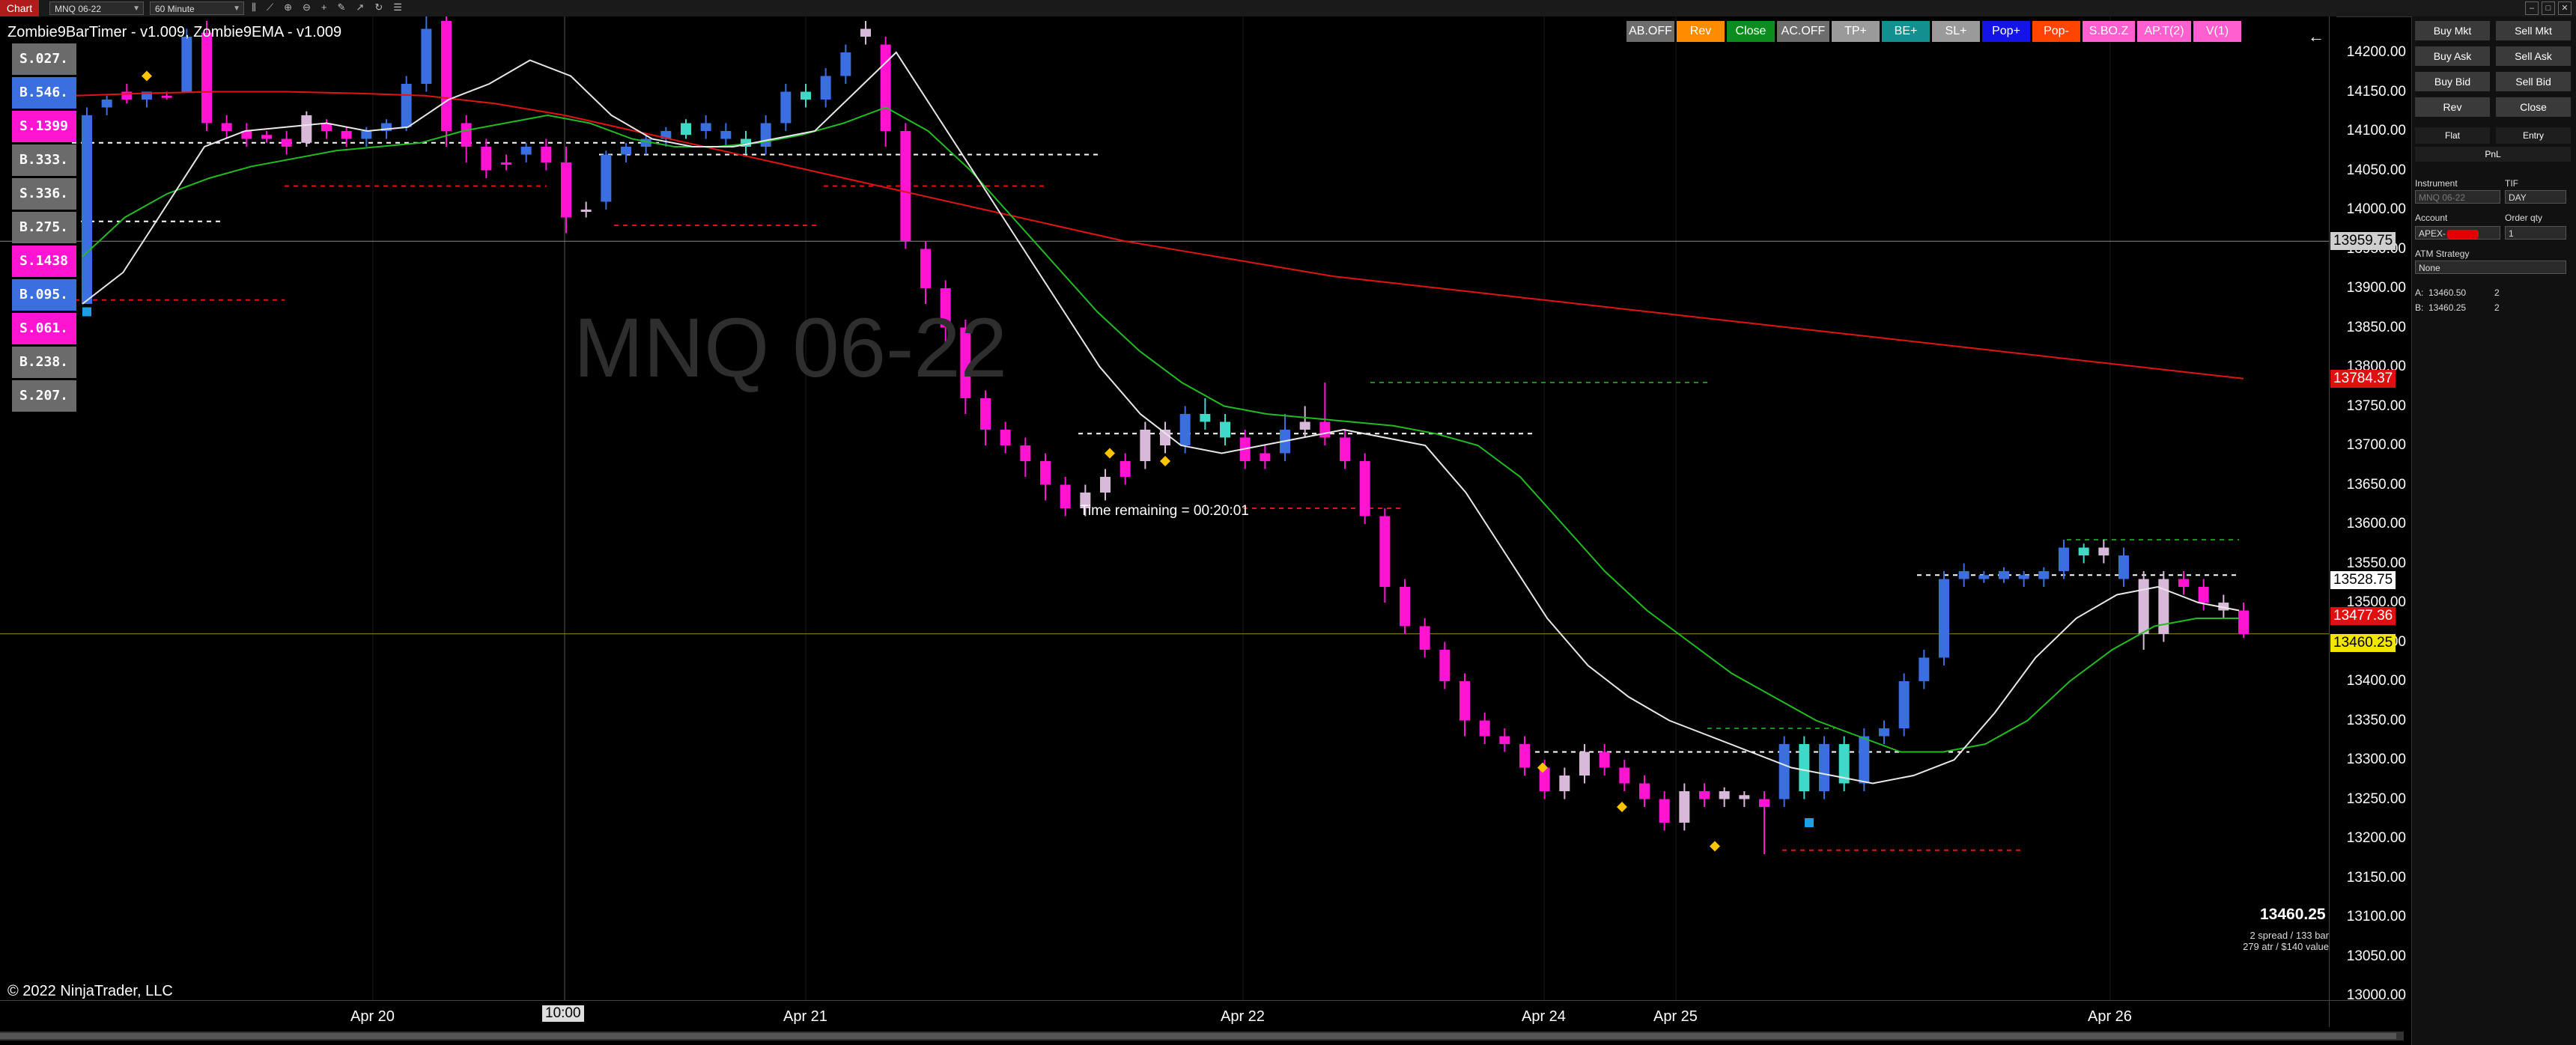  I want to click on horizontal-scrollbar, so click(1202, 1036).